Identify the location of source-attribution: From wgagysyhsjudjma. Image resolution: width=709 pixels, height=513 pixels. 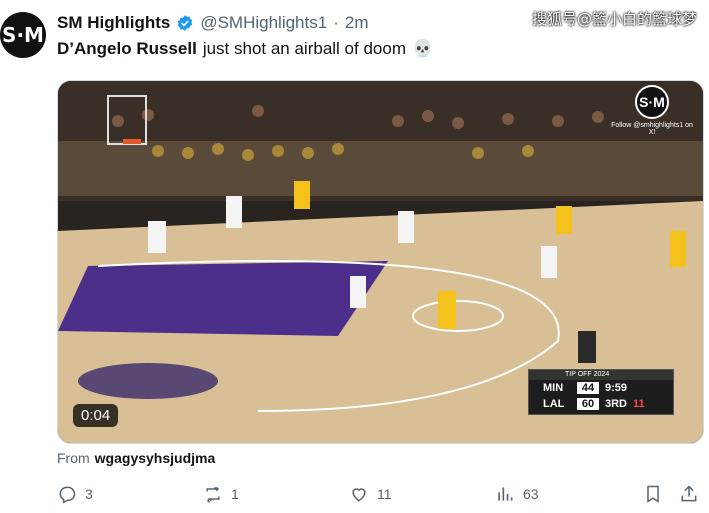
(136, 458).